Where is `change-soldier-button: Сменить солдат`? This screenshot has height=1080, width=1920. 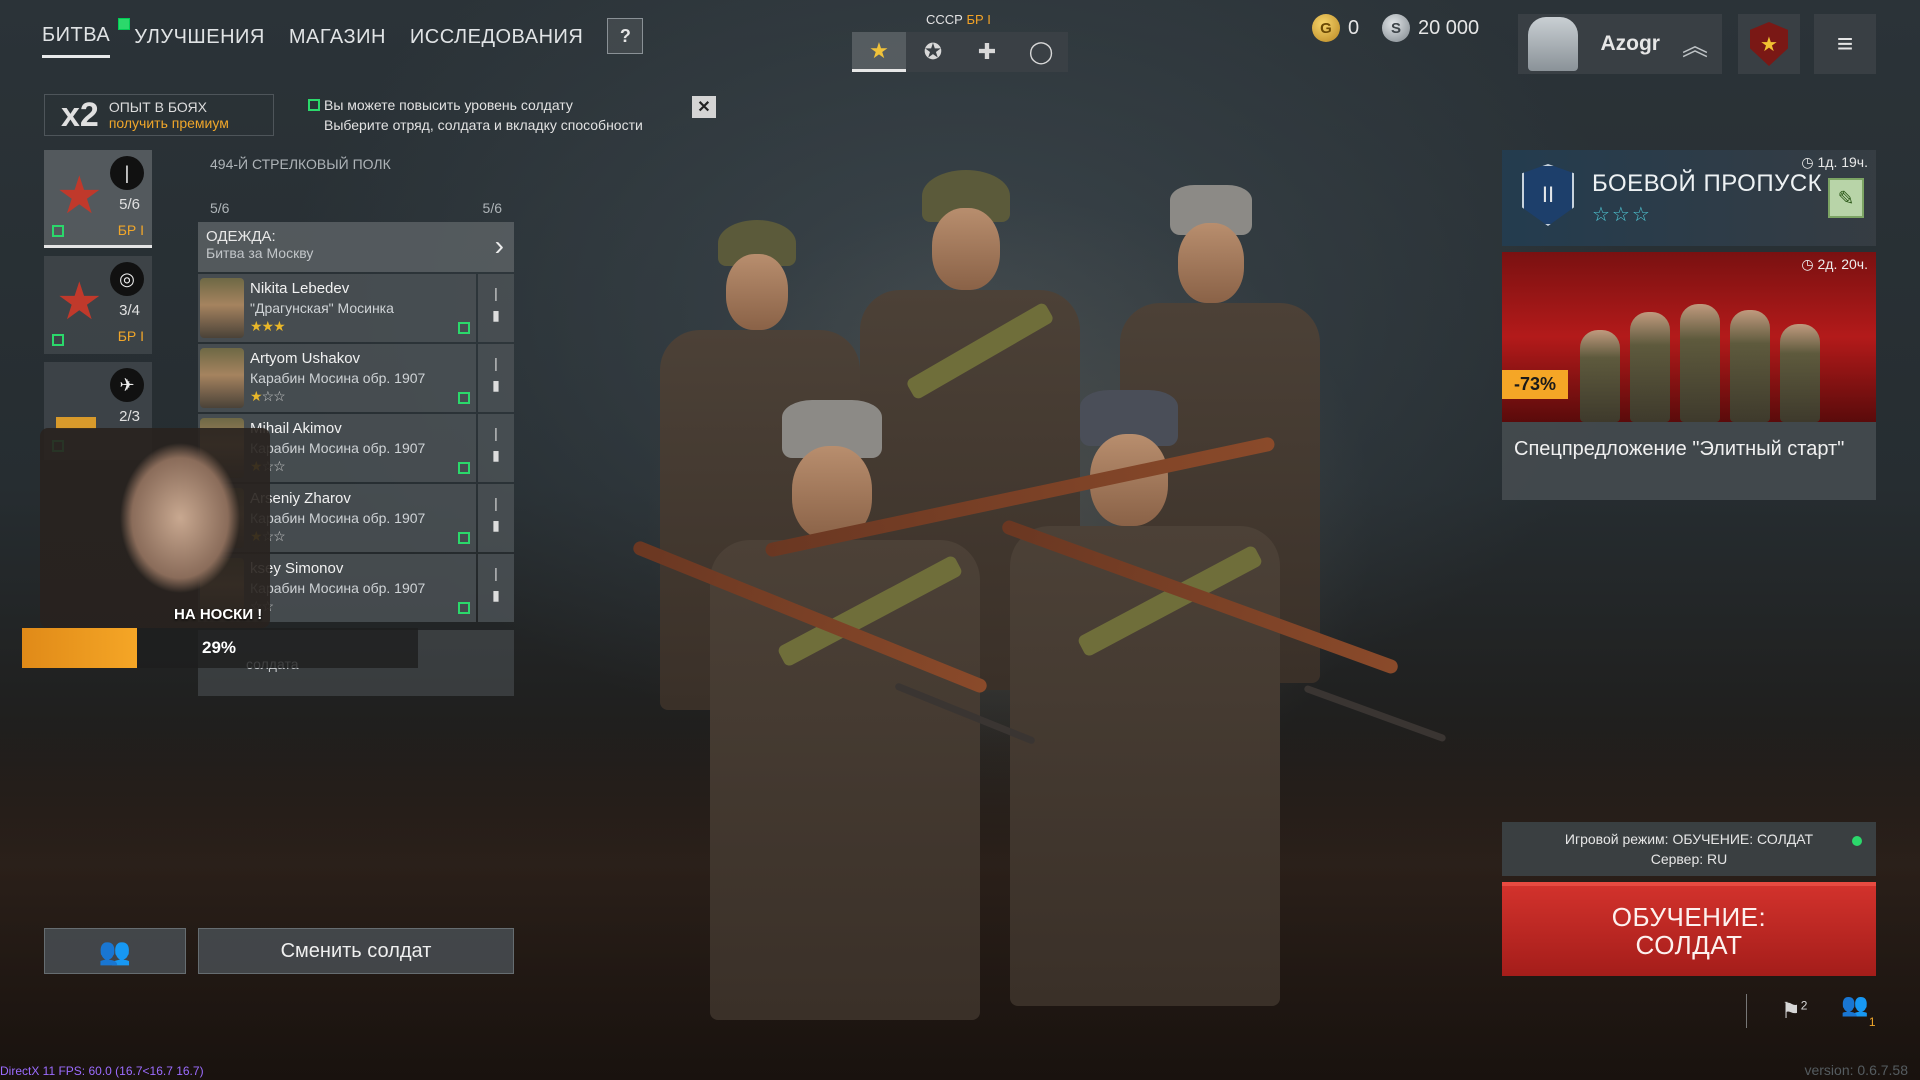 change-soldier-button: Сменить солдат is located at coordinates (356, 951).